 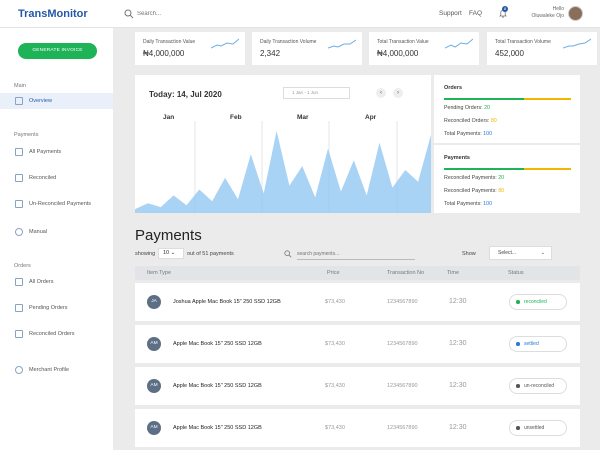 What do you see at coordinates (516, 273) in the screenshot?
I see `column-header-status: Status` at bounding box center [516, 273].